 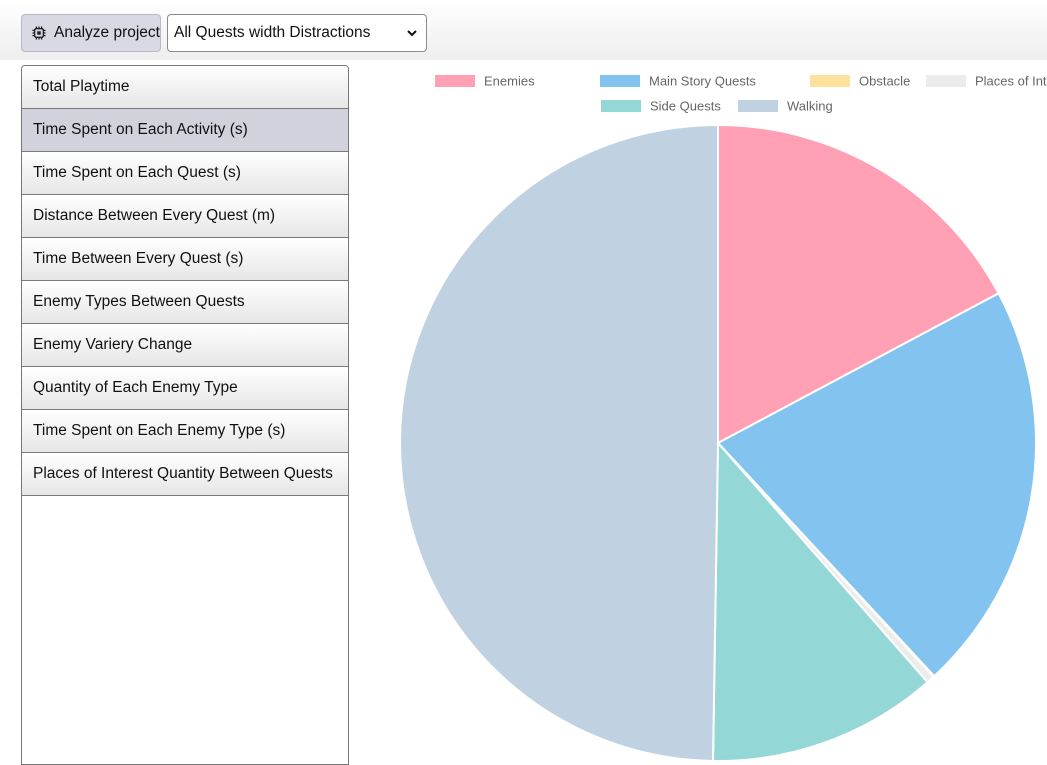 I want to click on legend-item: Enemies, so click(x=485, y=81).